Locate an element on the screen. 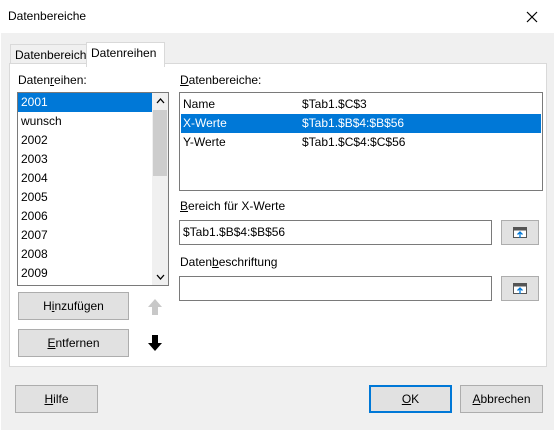  chevron-up-icon is located at coordinates (160, 101).